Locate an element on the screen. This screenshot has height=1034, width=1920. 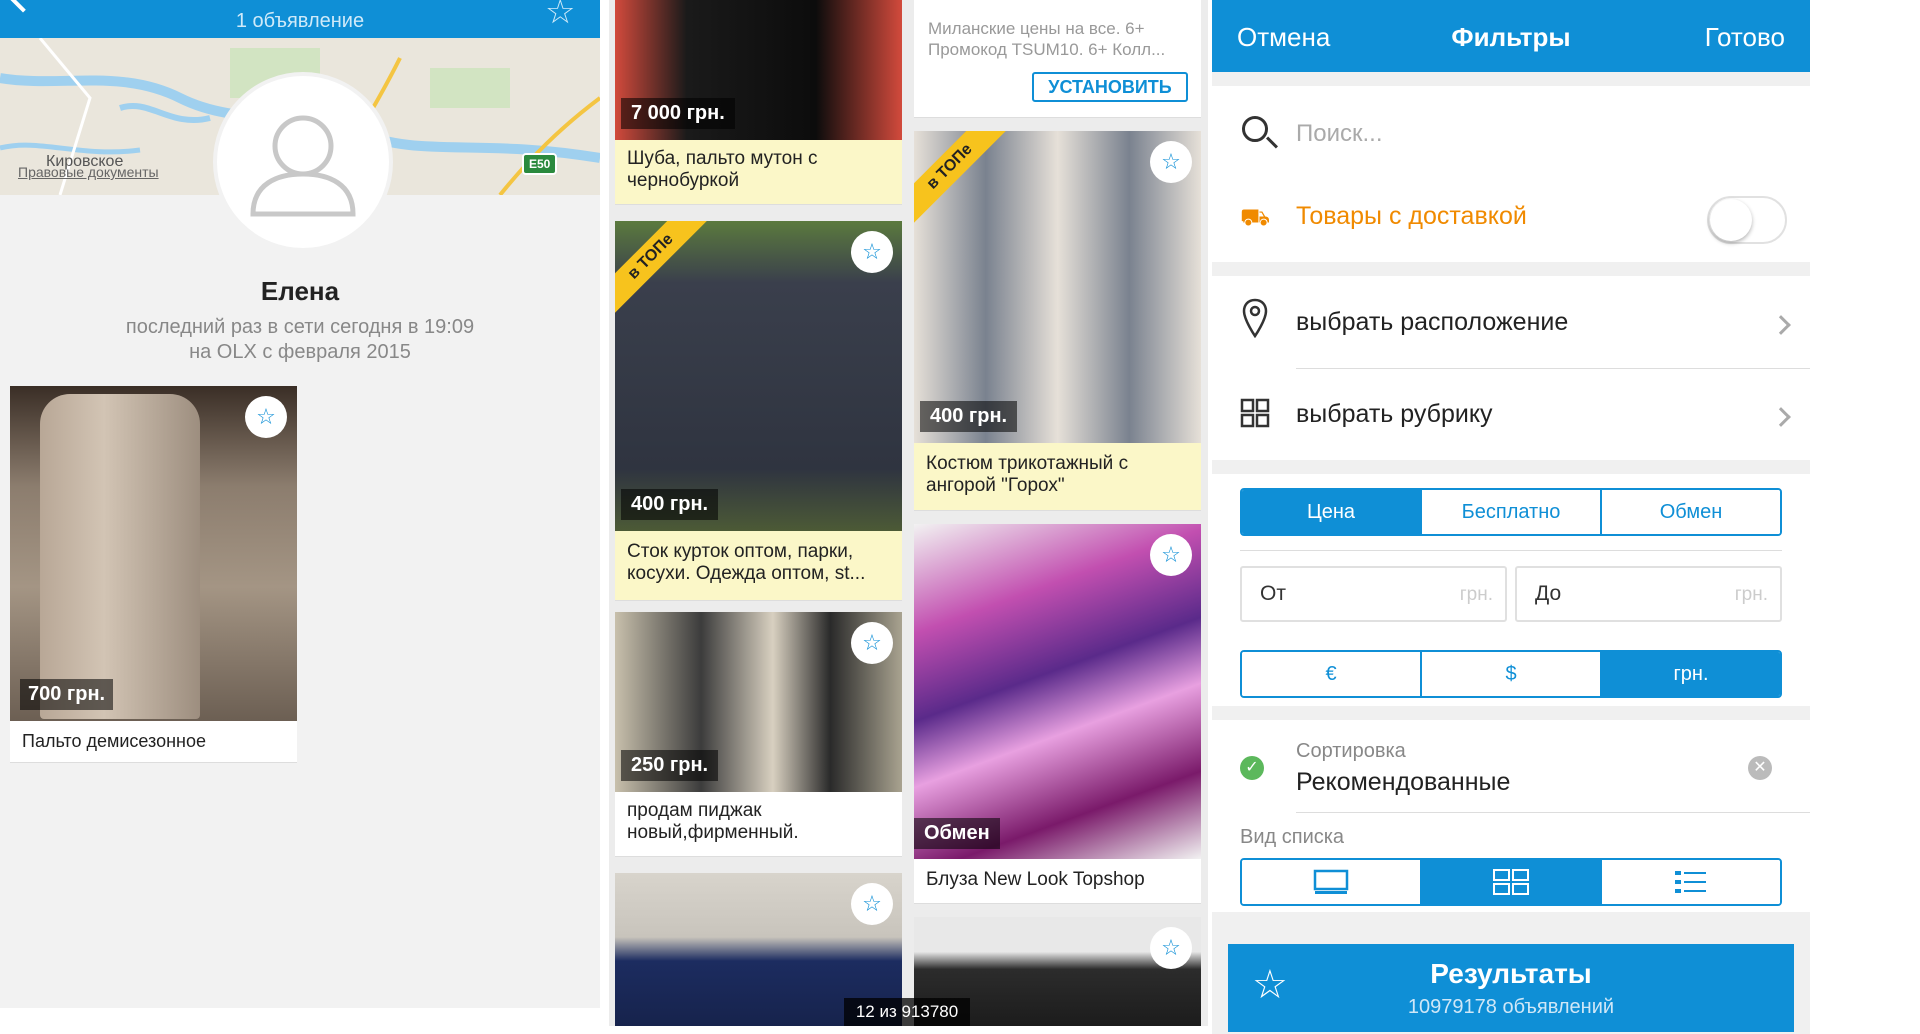
listing-price: 700 грн. is located at coordinates (67, 694).